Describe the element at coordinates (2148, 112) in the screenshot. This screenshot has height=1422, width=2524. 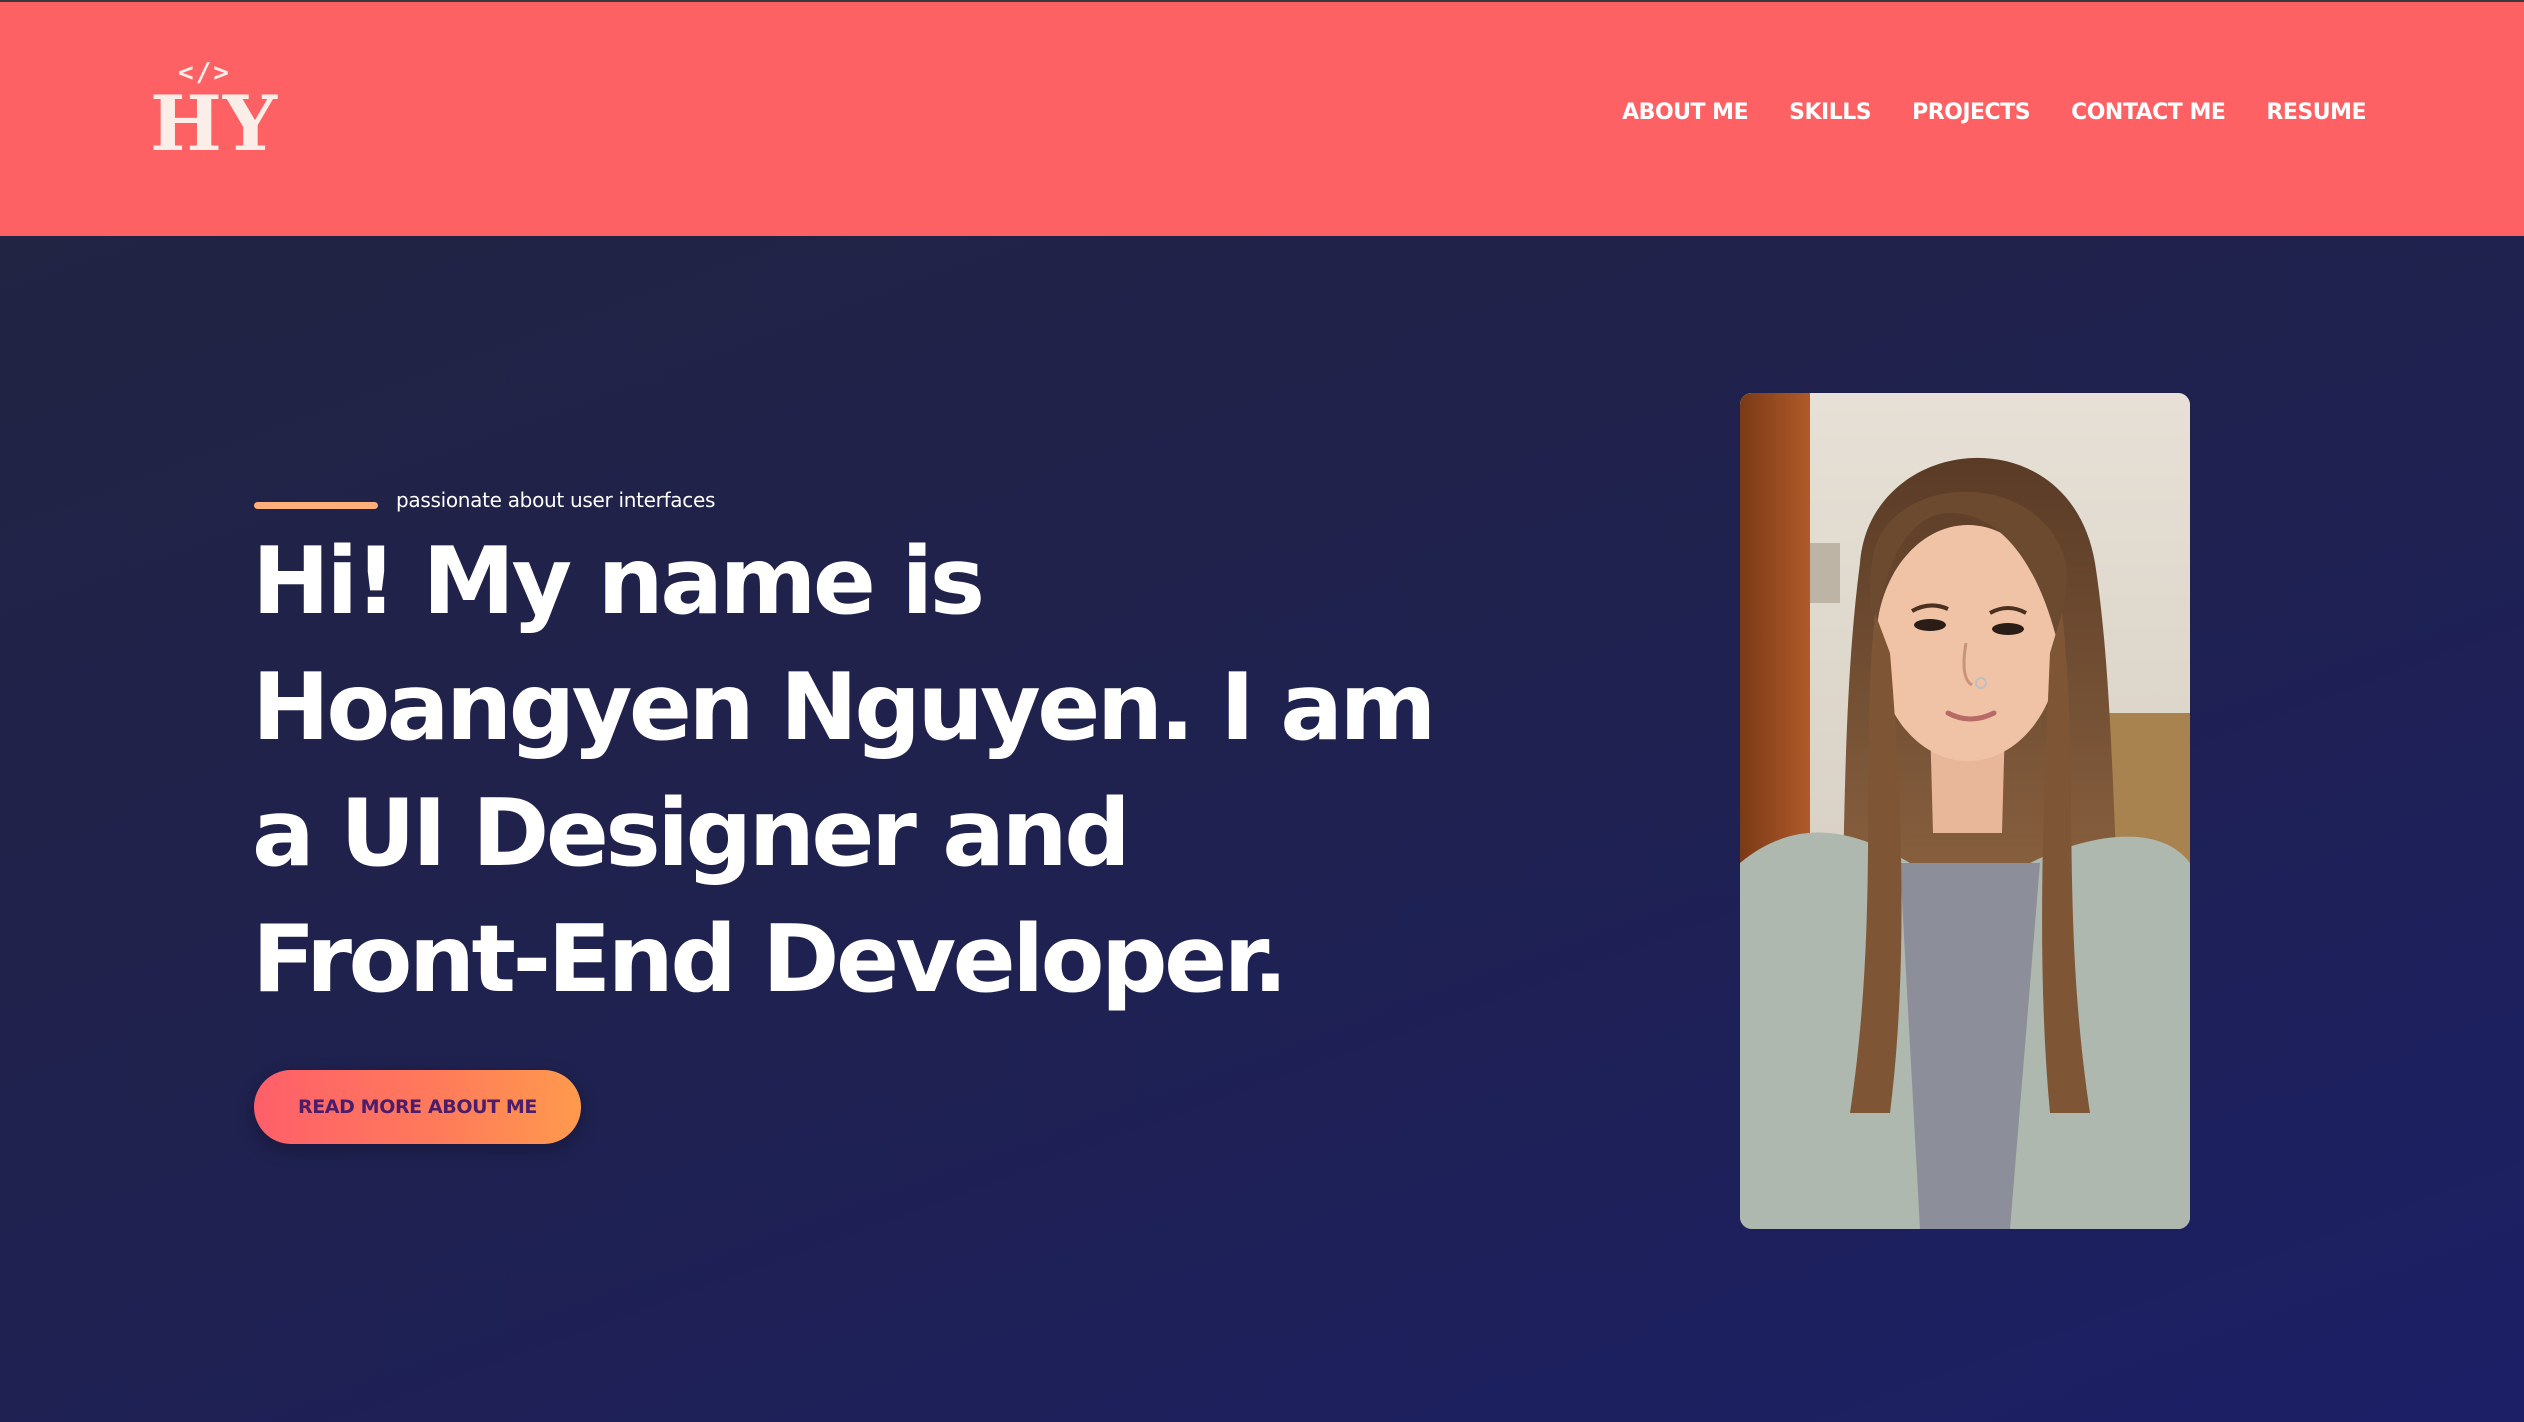
I see `nav-contact-me: CONTACT ME` at that location.